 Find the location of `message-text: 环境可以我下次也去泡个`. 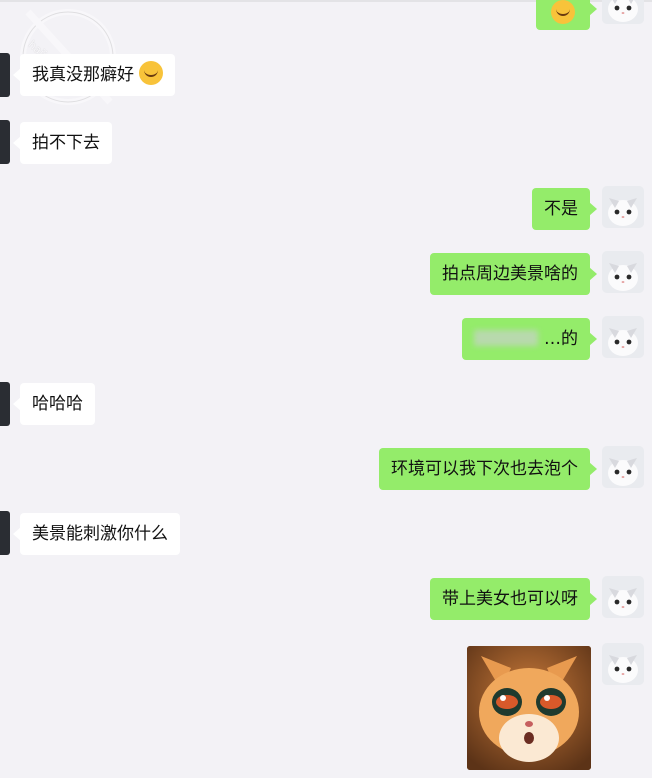

message-text: 环境可以我下次也去泡个 is located at coordinates (484, 469).